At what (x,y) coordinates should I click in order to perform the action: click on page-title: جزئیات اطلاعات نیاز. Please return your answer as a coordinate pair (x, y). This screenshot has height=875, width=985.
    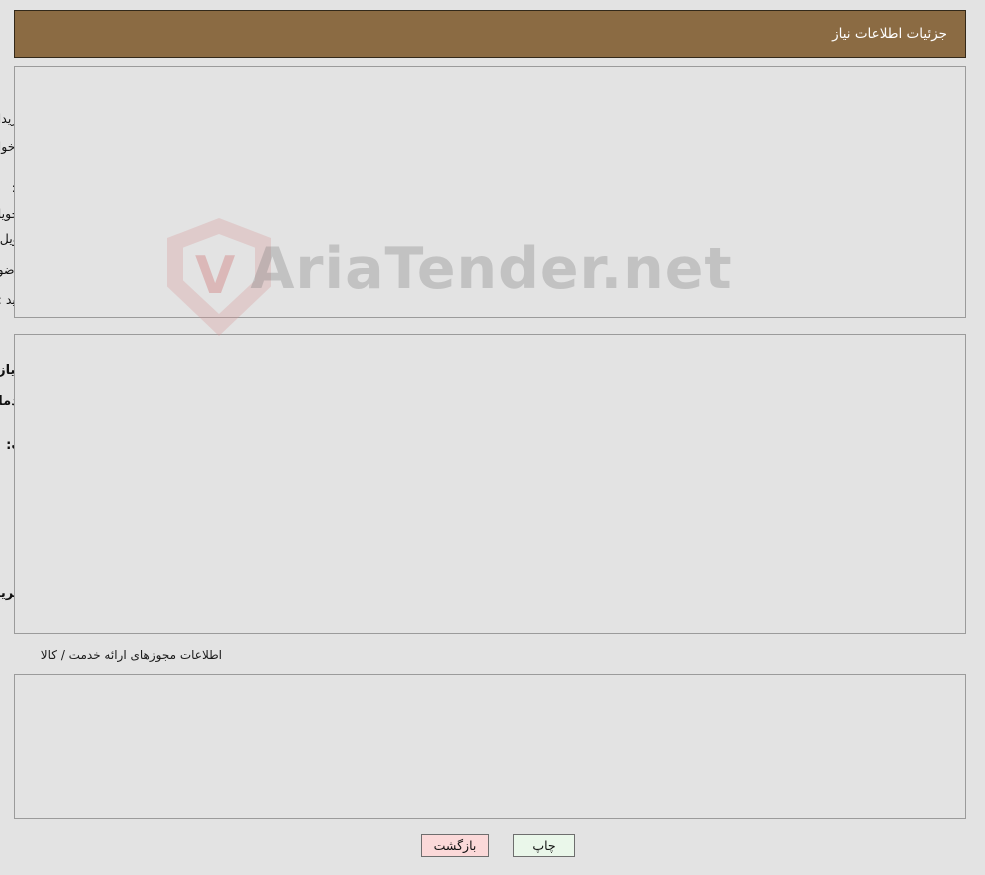
    Looking at the image, I should click on (890, 34).